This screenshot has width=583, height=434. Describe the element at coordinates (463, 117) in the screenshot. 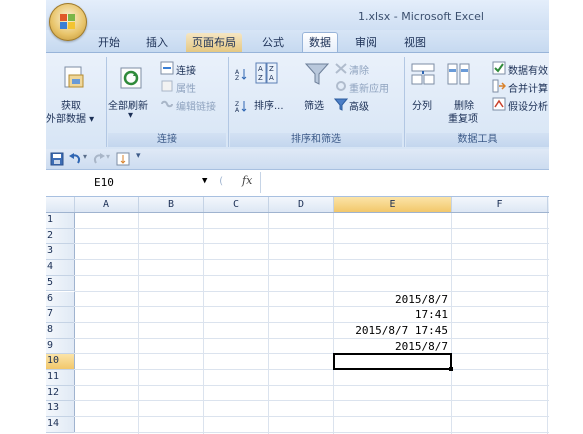

I see `remove-duplicates-label-2: 重复项` at that location.